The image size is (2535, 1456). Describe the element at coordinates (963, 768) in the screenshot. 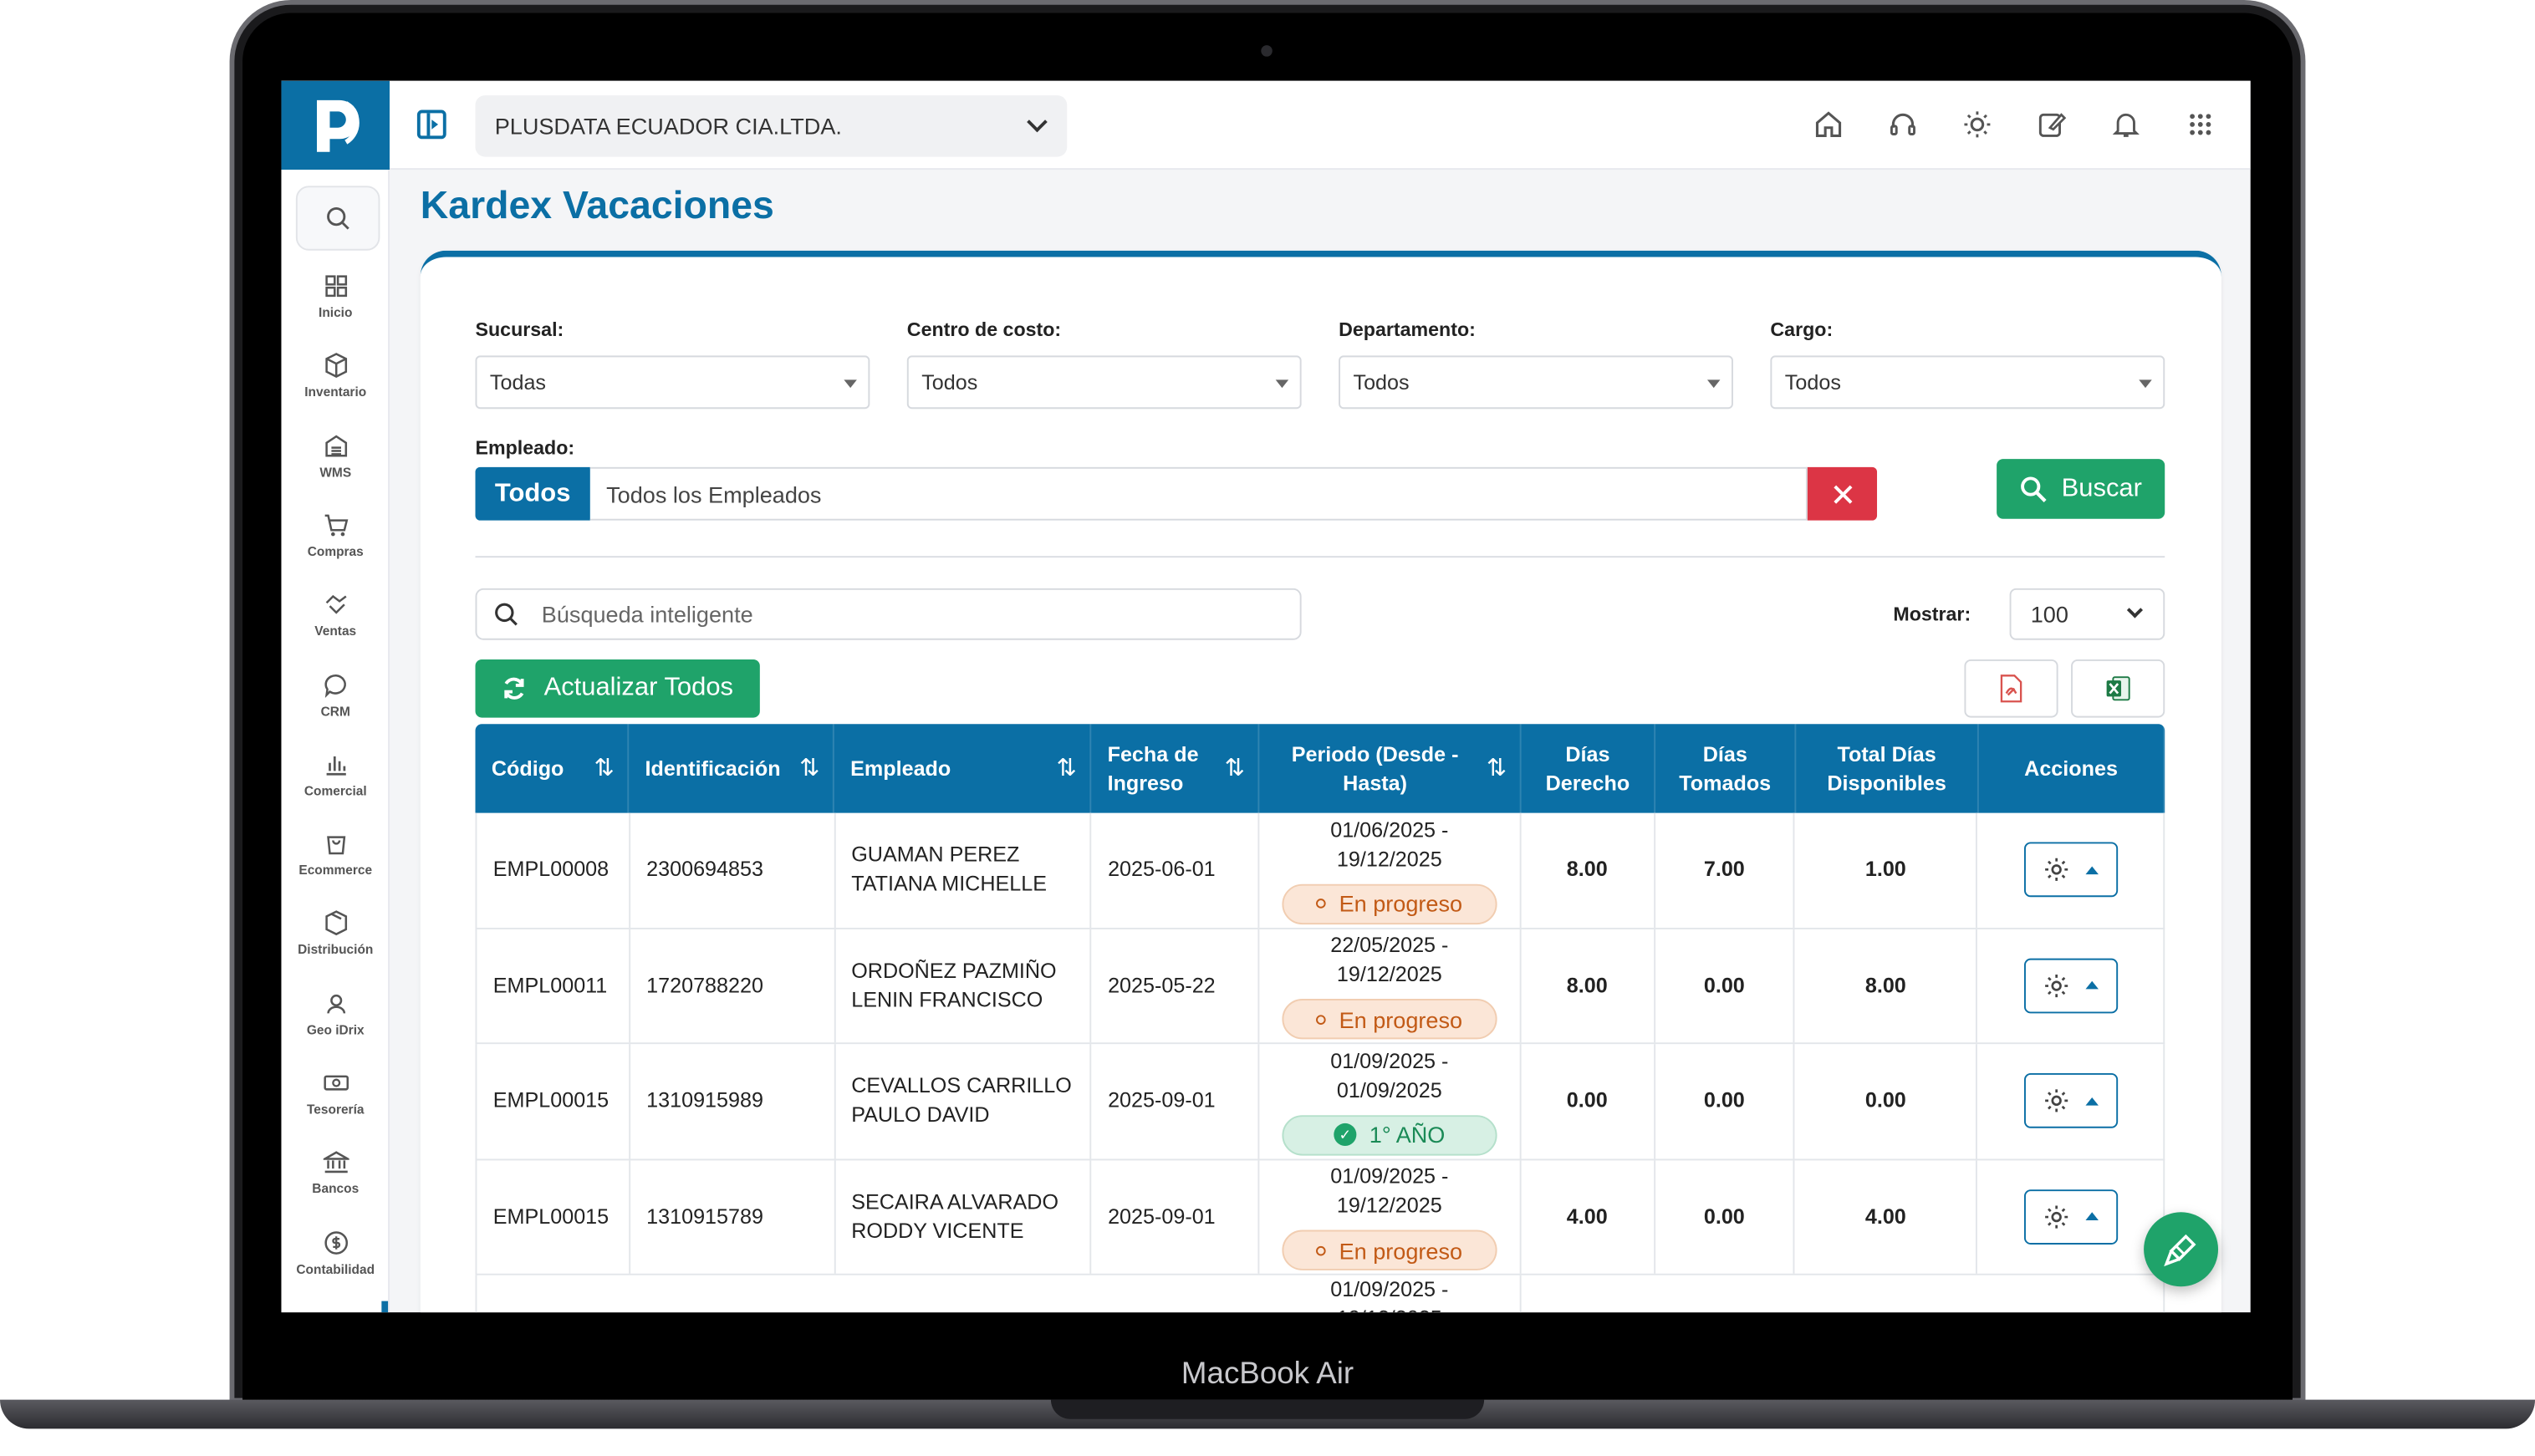

I see `column-header: Empleado ⇅` at that location.